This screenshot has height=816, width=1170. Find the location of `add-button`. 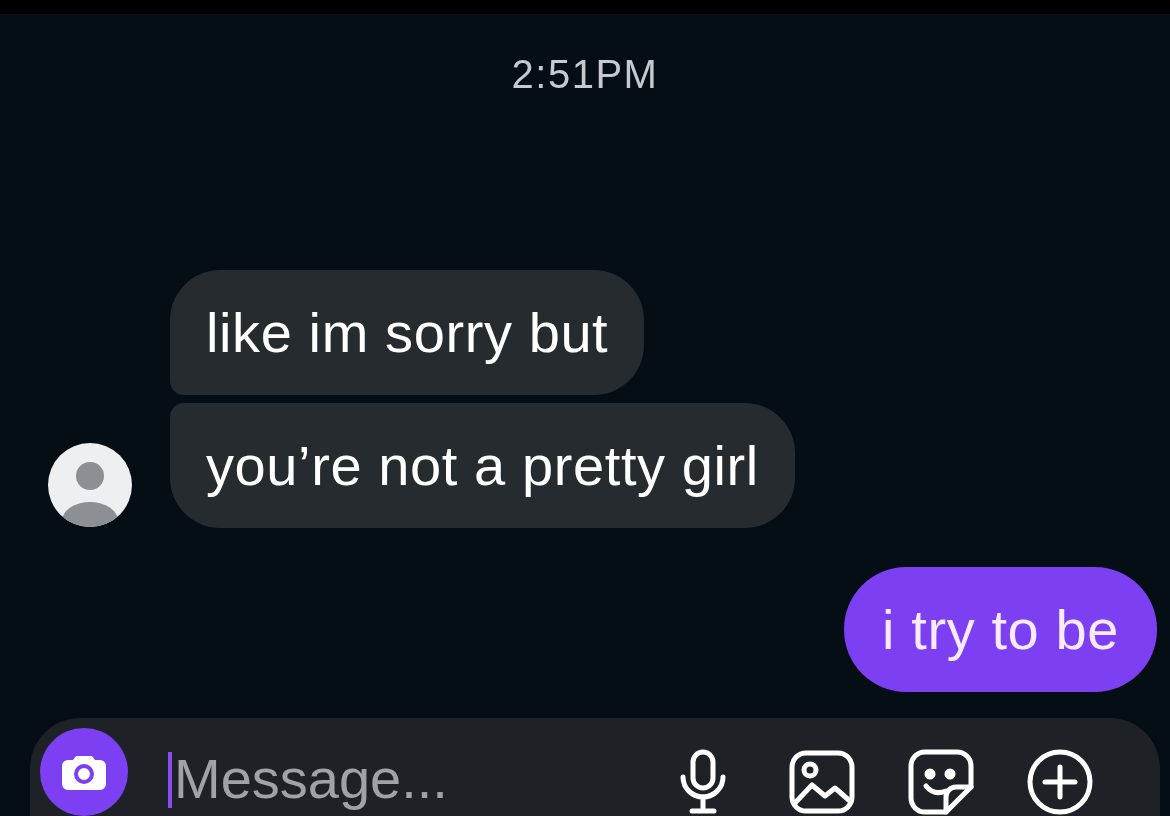

add-button is located at coordinates (1060, 782).